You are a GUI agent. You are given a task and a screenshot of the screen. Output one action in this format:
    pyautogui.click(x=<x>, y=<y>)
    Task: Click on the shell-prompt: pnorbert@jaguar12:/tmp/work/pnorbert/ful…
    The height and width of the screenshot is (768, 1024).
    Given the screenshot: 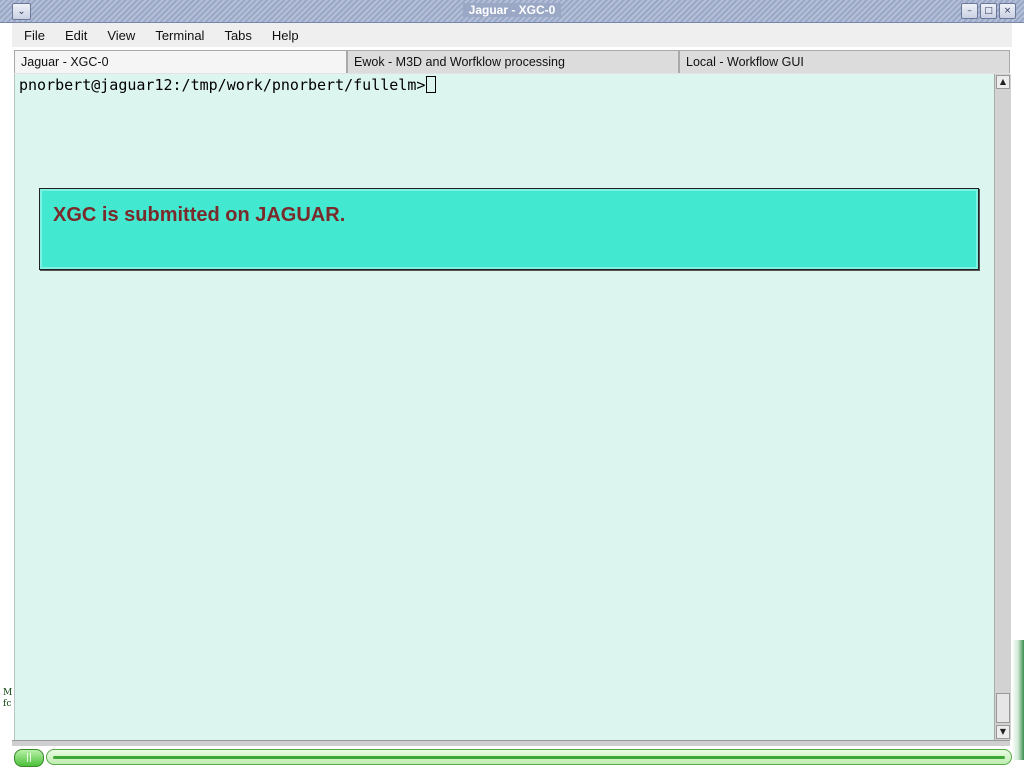 What is the action you would take?
    pyautogui.click(x=228, y=85)
    